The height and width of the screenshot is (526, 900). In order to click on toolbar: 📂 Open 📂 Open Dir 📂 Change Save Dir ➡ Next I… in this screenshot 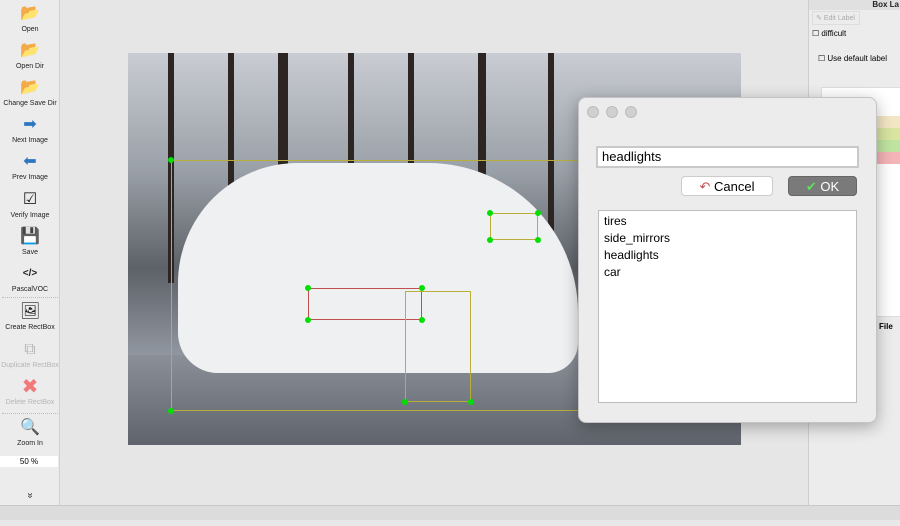, I will do `click(30, 252)`.